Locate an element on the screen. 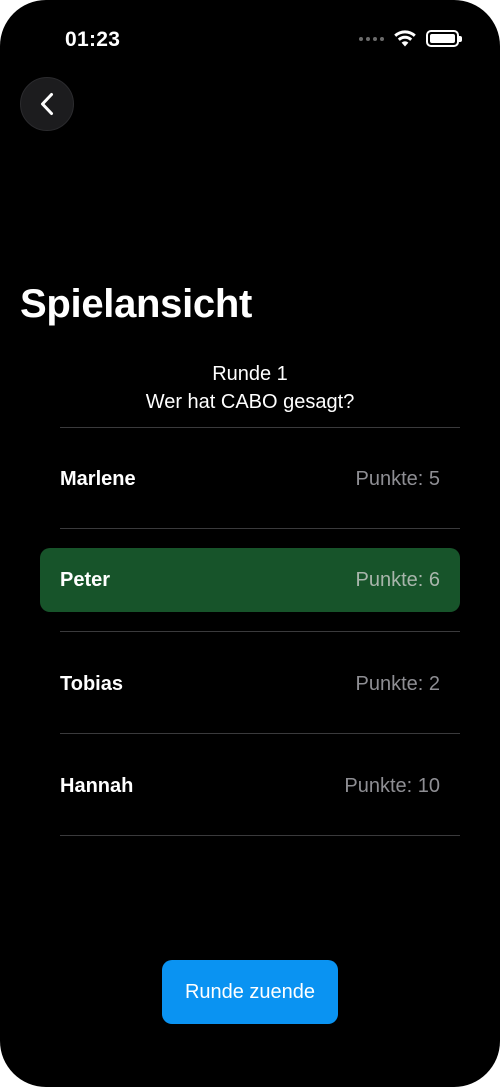 The image size is (500, 1087). player-name: Hannah is located at coordinates (97, 785).